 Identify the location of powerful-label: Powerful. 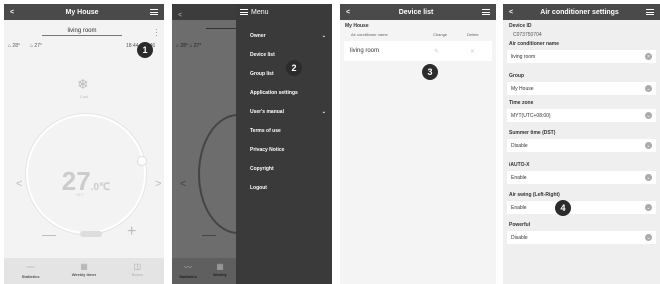
(520, 225).